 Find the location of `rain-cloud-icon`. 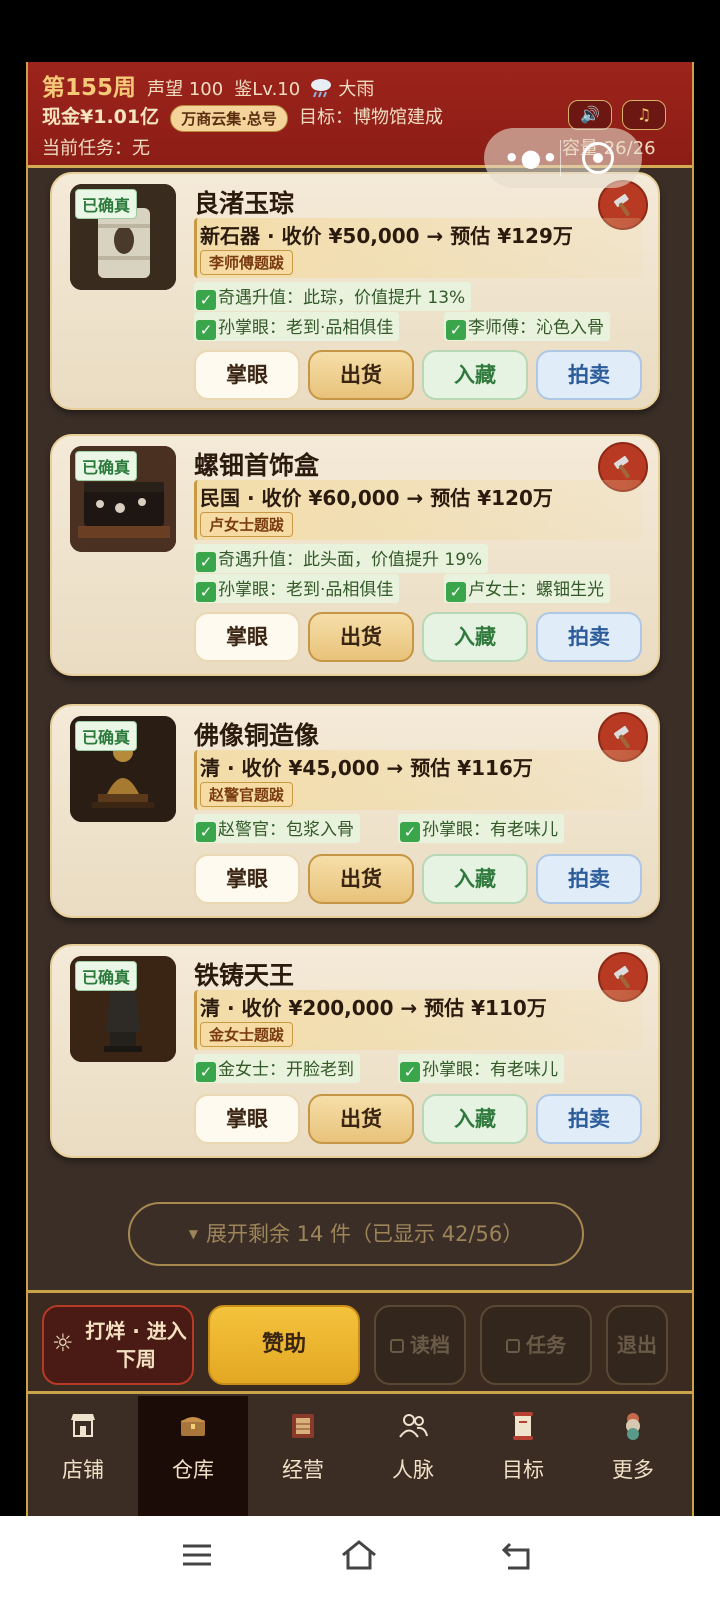

rain-cloud-icon is located at coordinates (321, 90).